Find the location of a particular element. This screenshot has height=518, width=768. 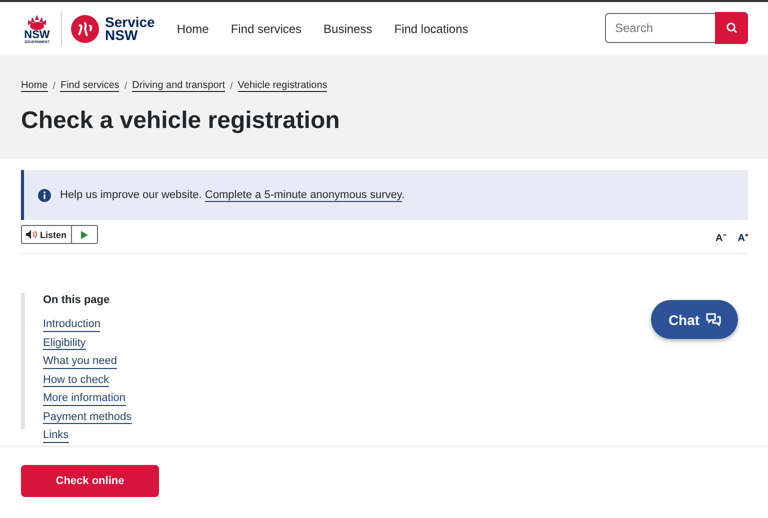

breadcrumb-link: Home is located at coordinates (34, 86).